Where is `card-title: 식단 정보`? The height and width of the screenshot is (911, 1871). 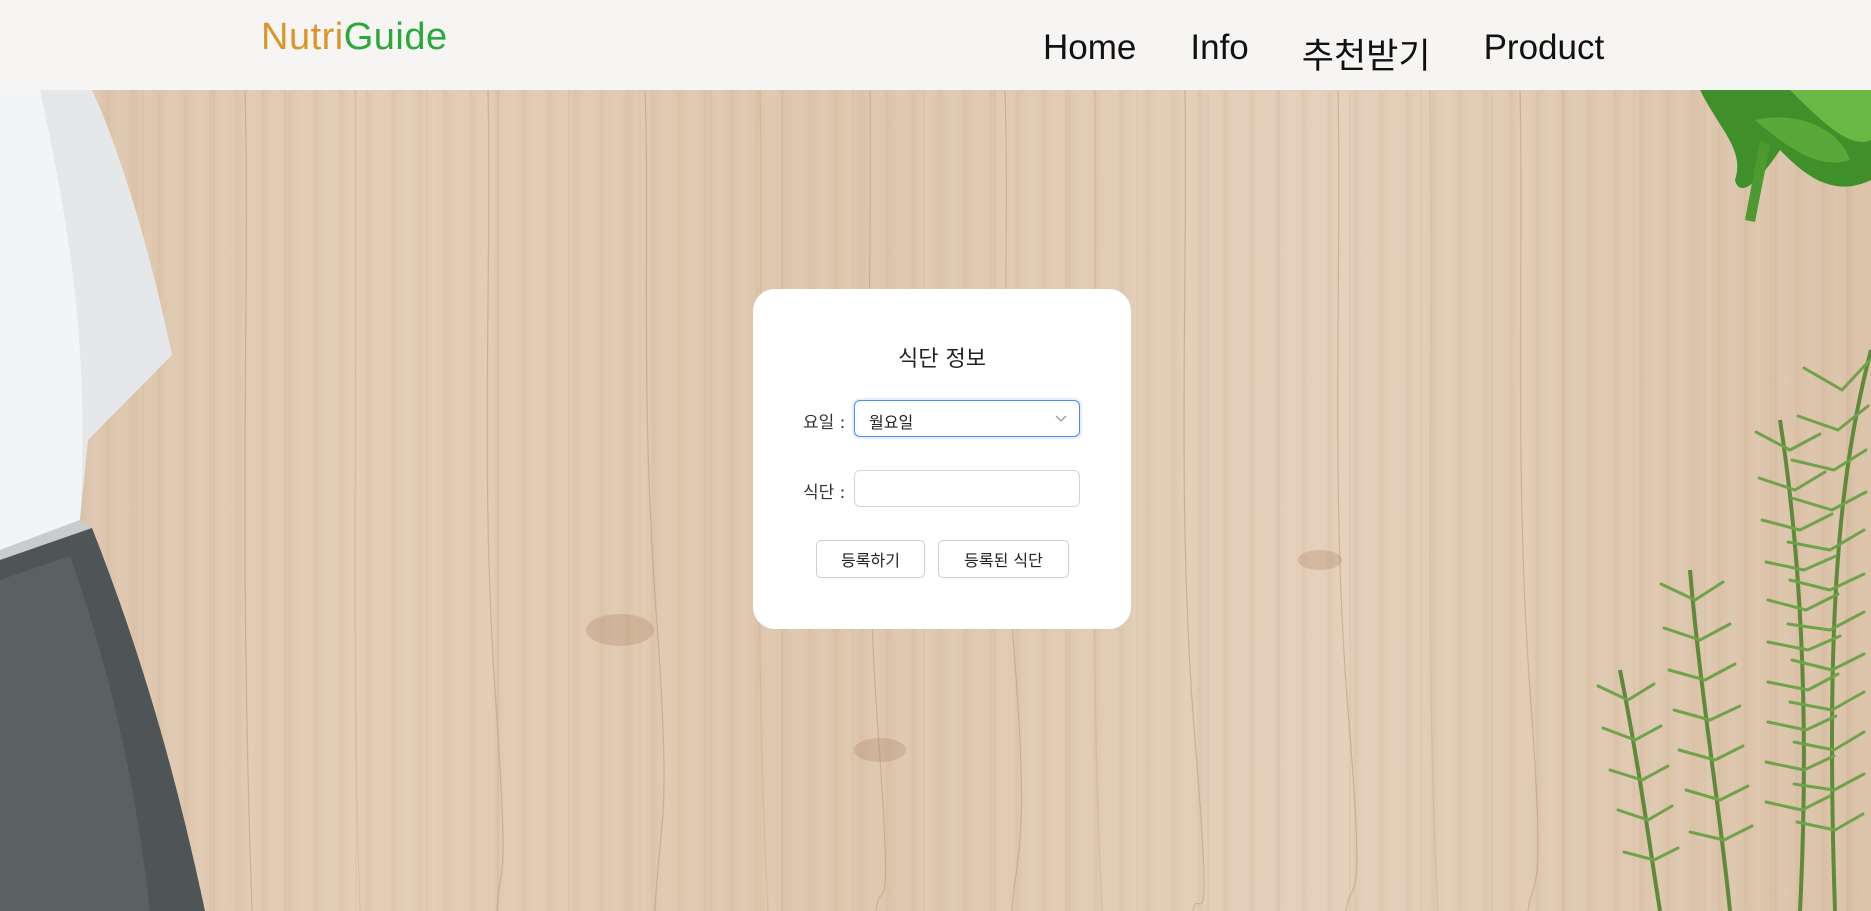 card-title: 식단 정보 is located at coordinates (942, 359).